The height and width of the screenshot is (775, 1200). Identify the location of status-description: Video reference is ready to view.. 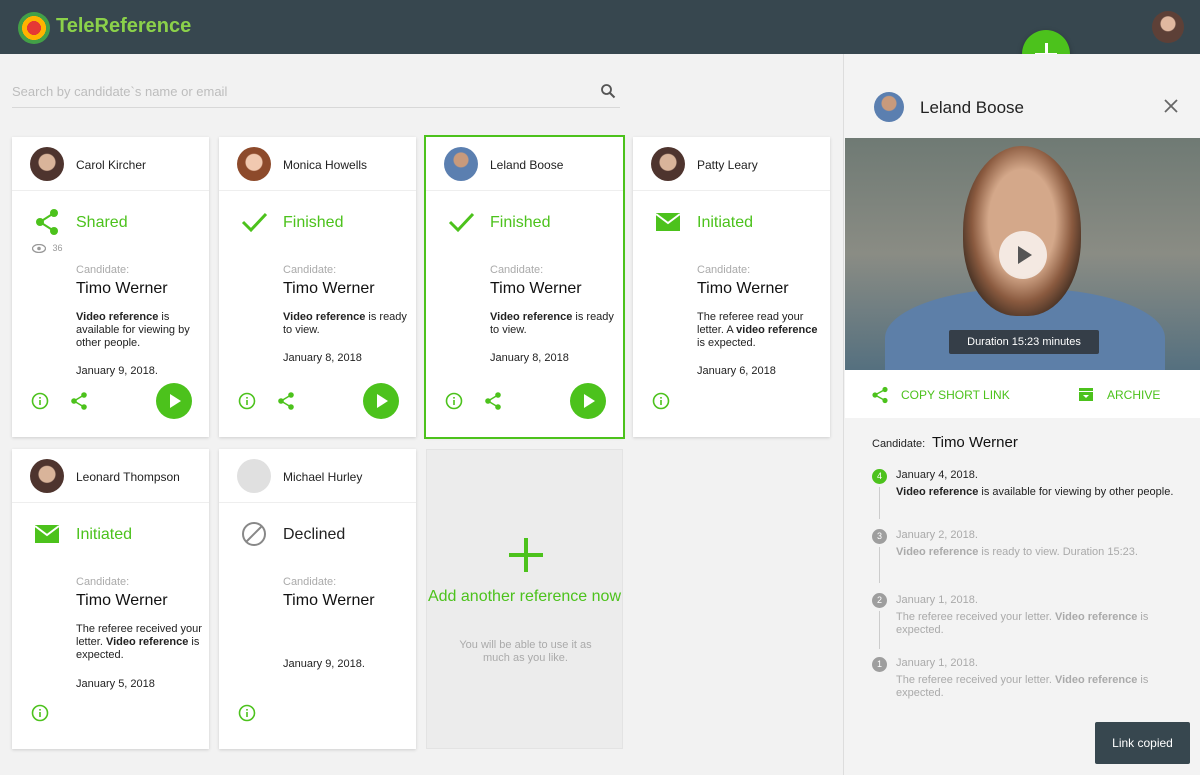
(554, 324).